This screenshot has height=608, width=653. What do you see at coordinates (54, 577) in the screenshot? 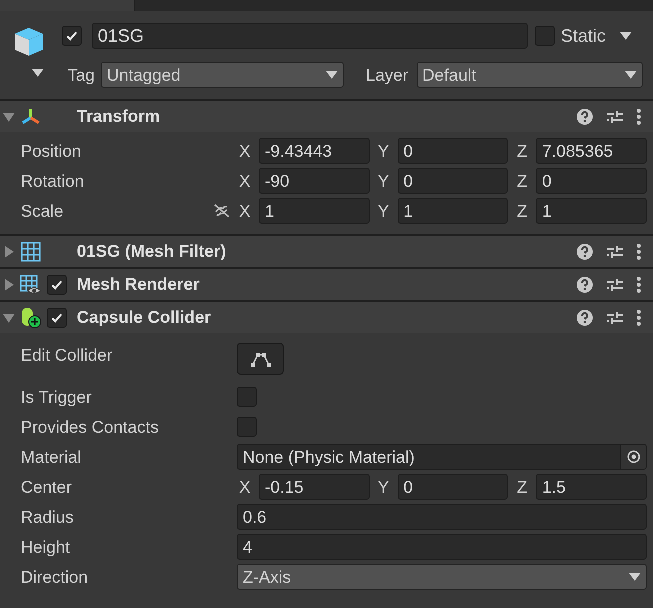
I see `property-label: Direction` at bounding box center [54, 577].